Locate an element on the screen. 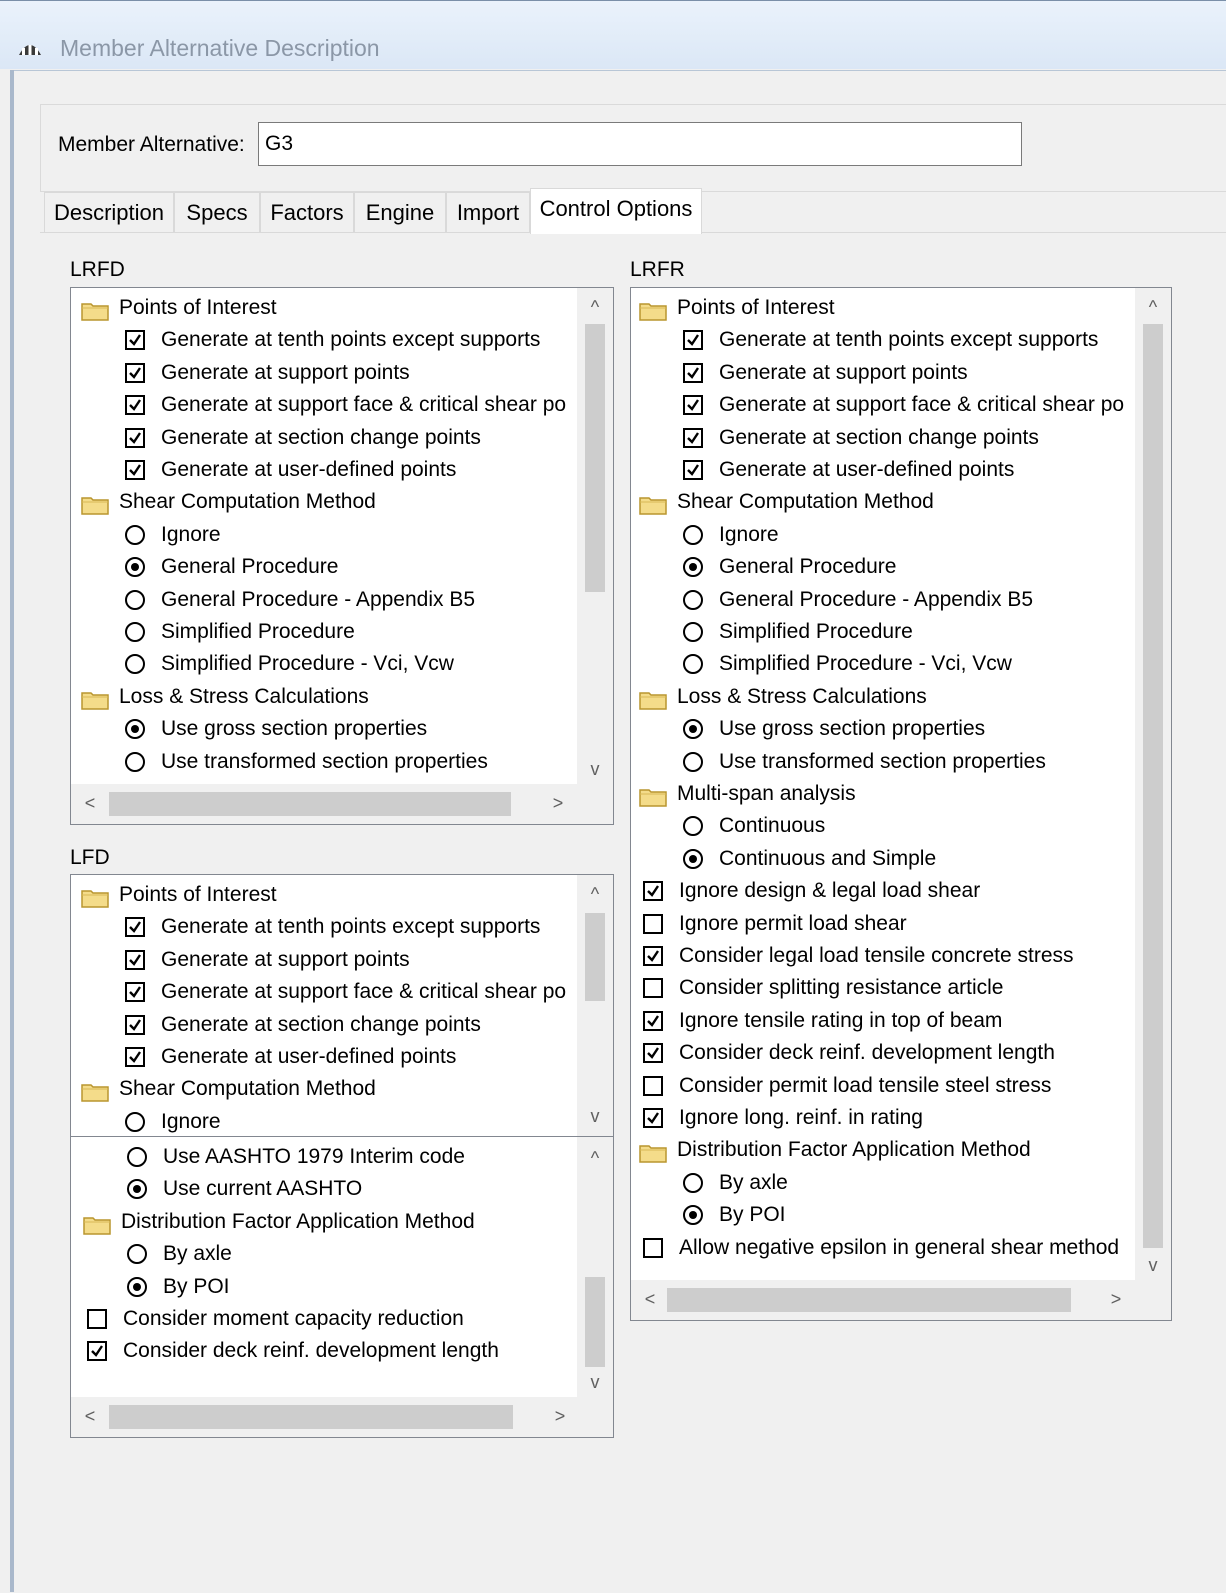  lfd-lower-vertical-scrollbar: ^ v is located at coordinates (595, 1268).